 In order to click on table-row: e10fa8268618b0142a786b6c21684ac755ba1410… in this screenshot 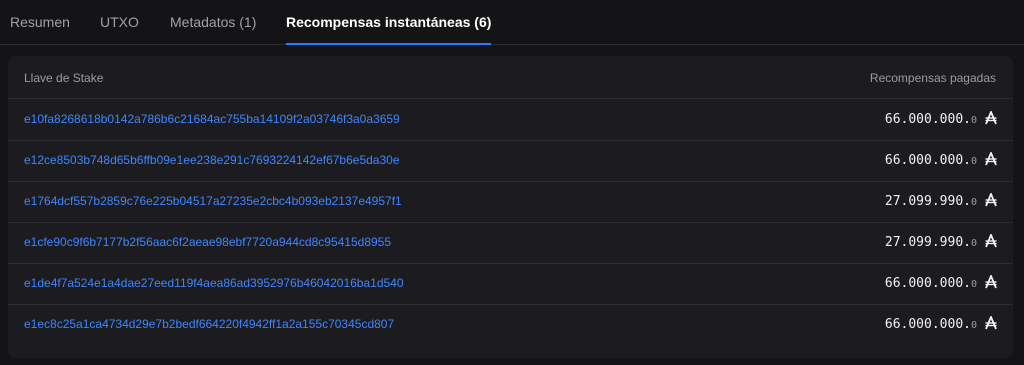, I will do `click(510, 120)`.